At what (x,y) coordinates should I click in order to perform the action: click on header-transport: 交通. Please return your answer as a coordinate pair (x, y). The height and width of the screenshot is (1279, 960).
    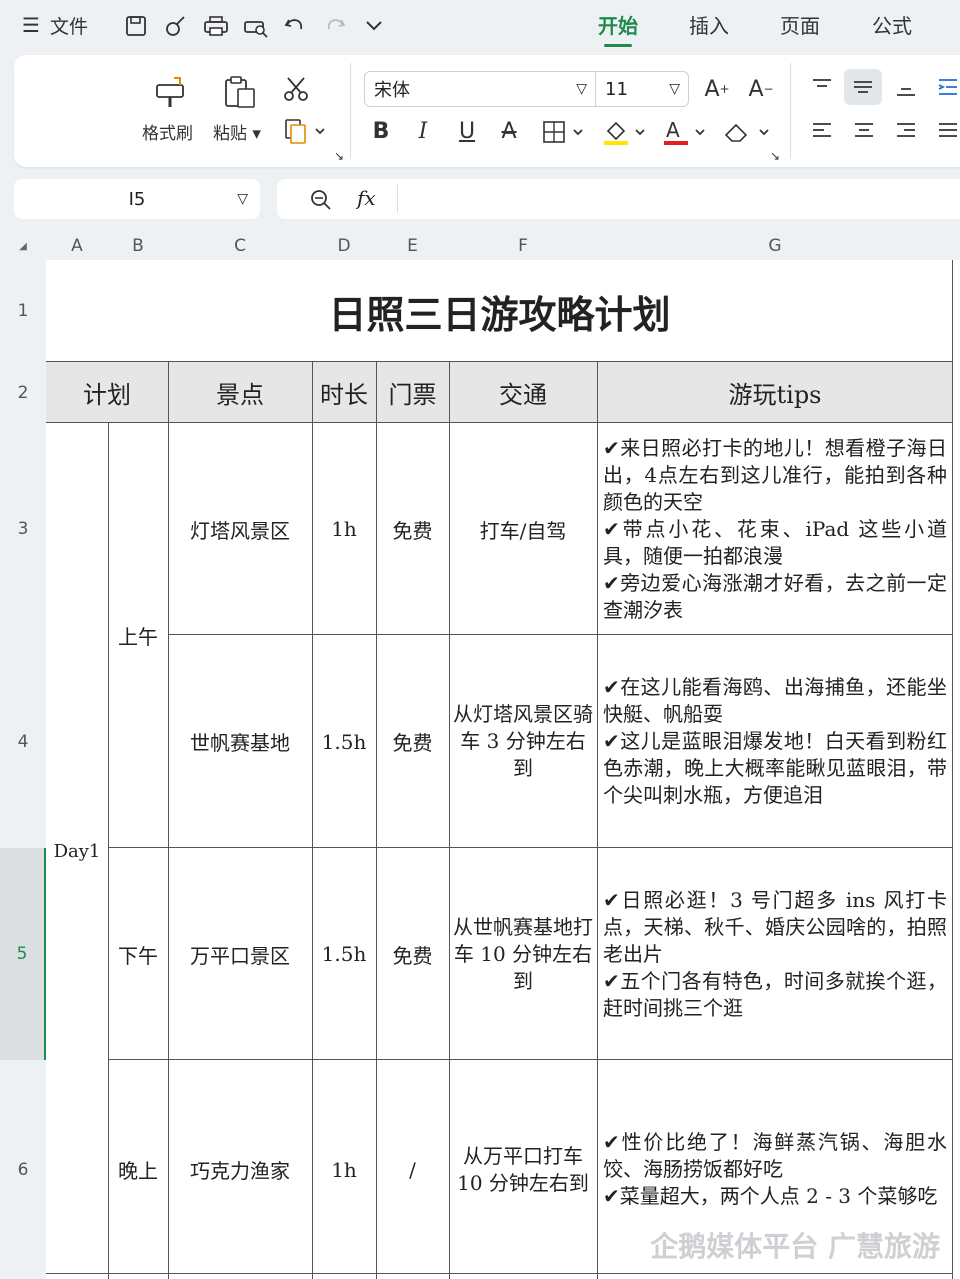
    Looking at the image, I should click on (523, 392).